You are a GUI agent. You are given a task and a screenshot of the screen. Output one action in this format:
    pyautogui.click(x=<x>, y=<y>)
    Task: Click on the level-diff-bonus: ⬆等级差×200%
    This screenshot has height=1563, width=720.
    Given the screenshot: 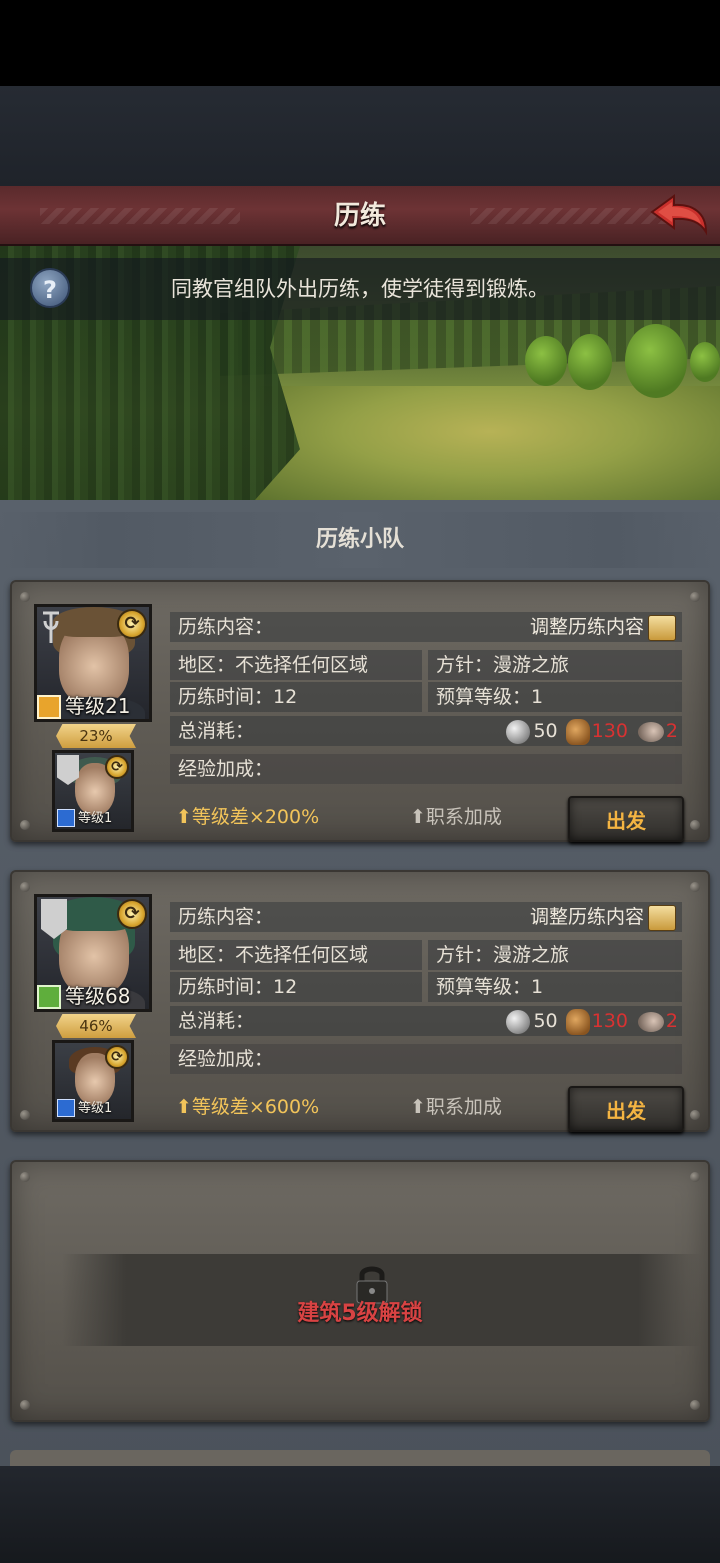 What is the action you would take?
    pyautogui.click(x=247, y=817)
    